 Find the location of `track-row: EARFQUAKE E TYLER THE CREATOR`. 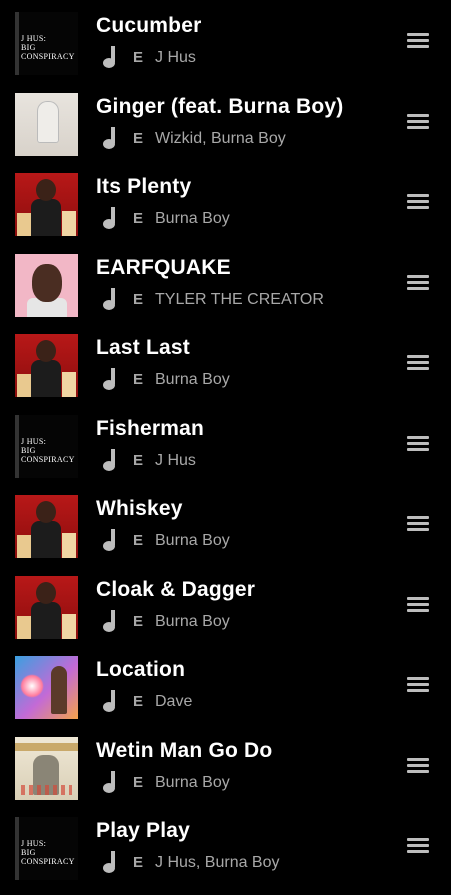

track-row: EARFQUAKE E TYLER THE CREATOR is located at coordinates (225, 282).